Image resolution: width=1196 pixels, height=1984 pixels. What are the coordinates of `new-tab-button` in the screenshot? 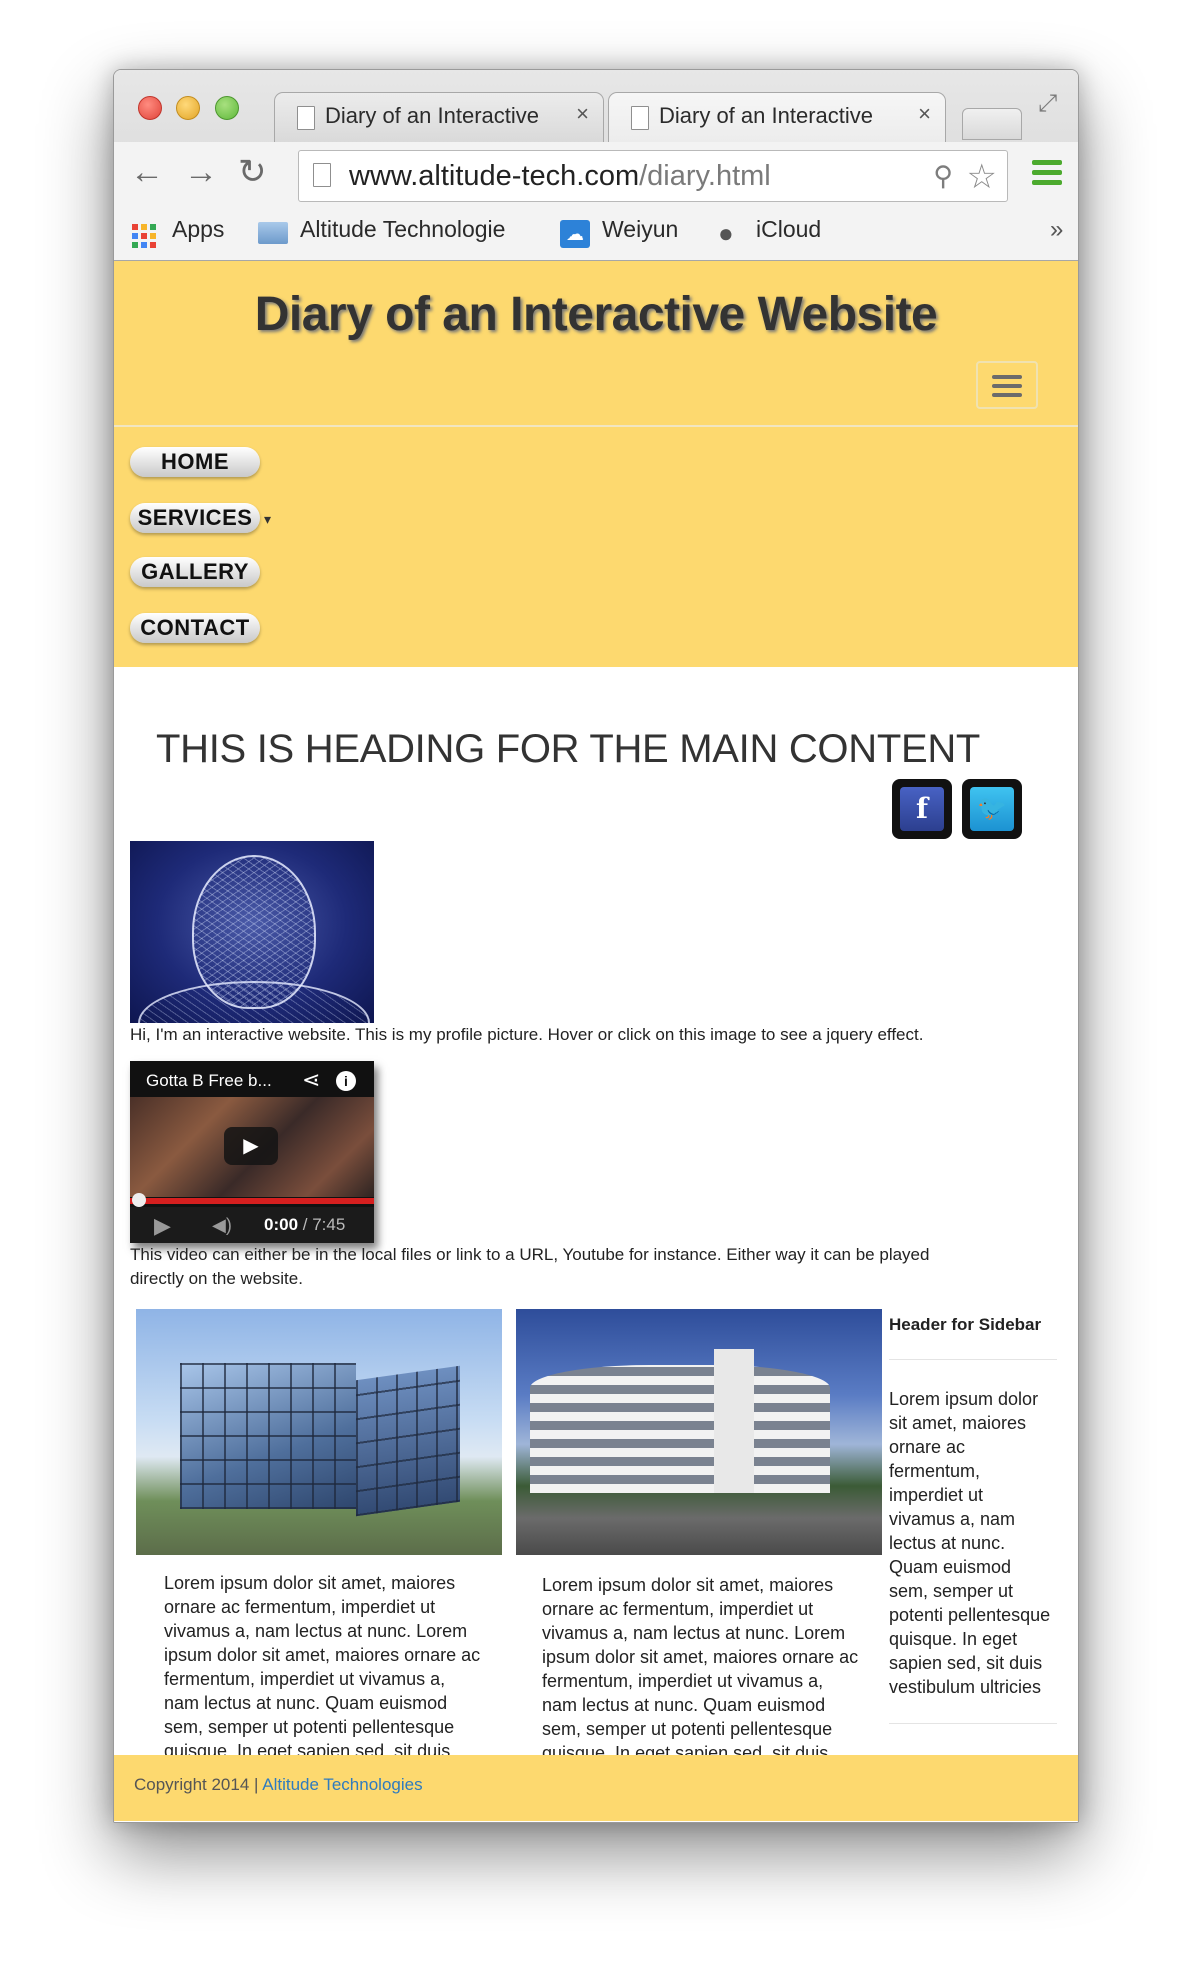 It's located at (992, 124).